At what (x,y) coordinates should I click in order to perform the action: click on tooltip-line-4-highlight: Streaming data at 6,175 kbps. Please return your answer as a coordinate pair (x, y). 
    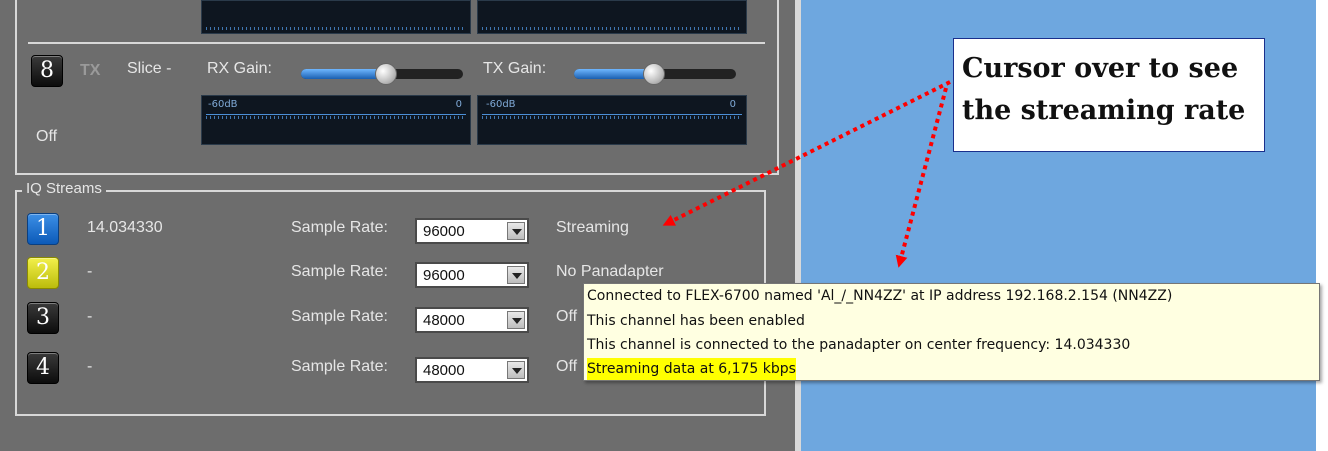
    Looking at the image, I should click on (691, 369).